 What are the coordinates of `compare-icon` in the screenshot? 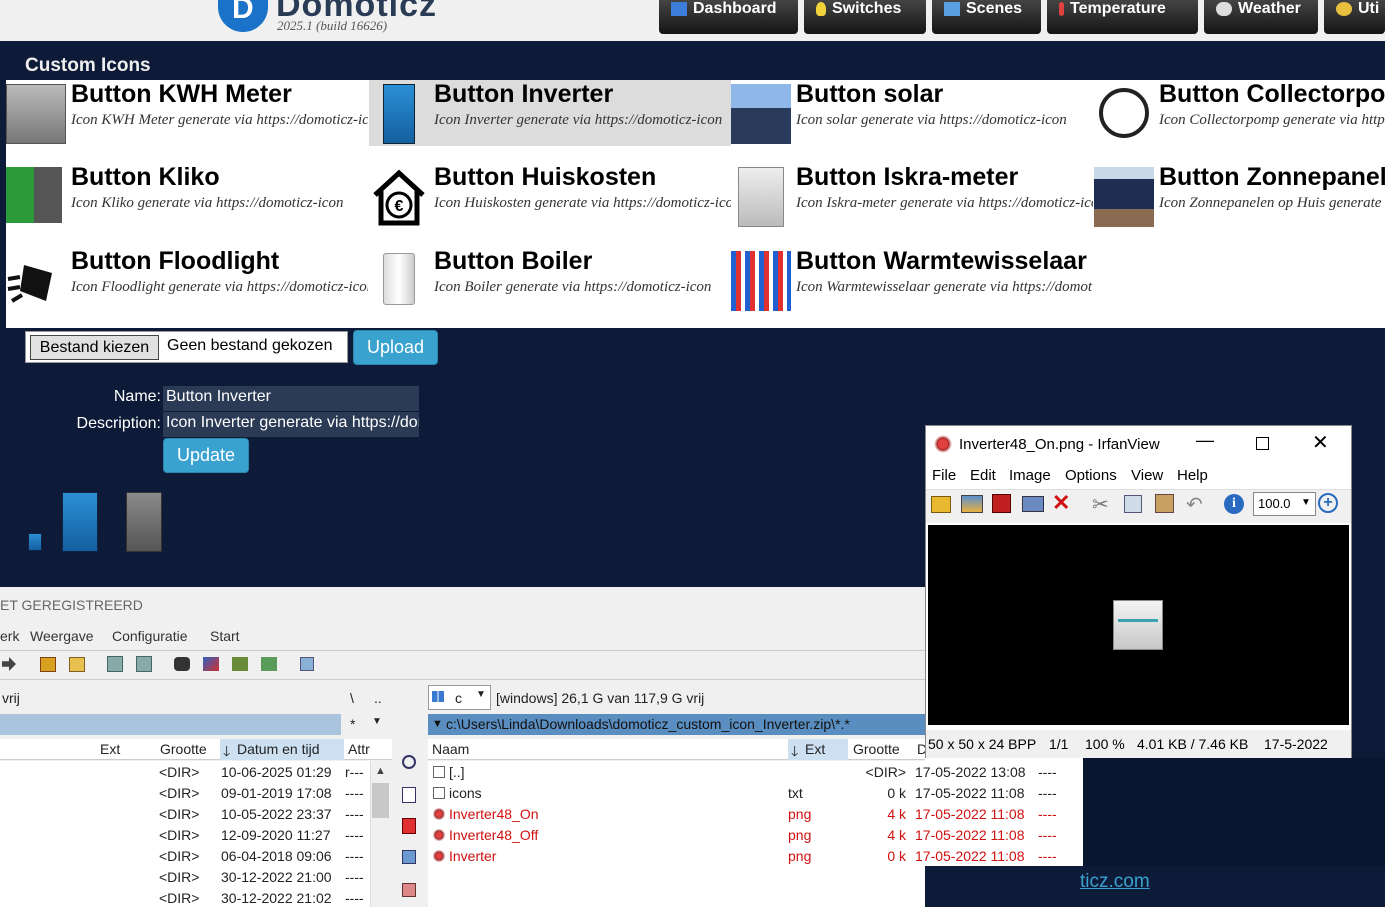 It's located at (269, 664).